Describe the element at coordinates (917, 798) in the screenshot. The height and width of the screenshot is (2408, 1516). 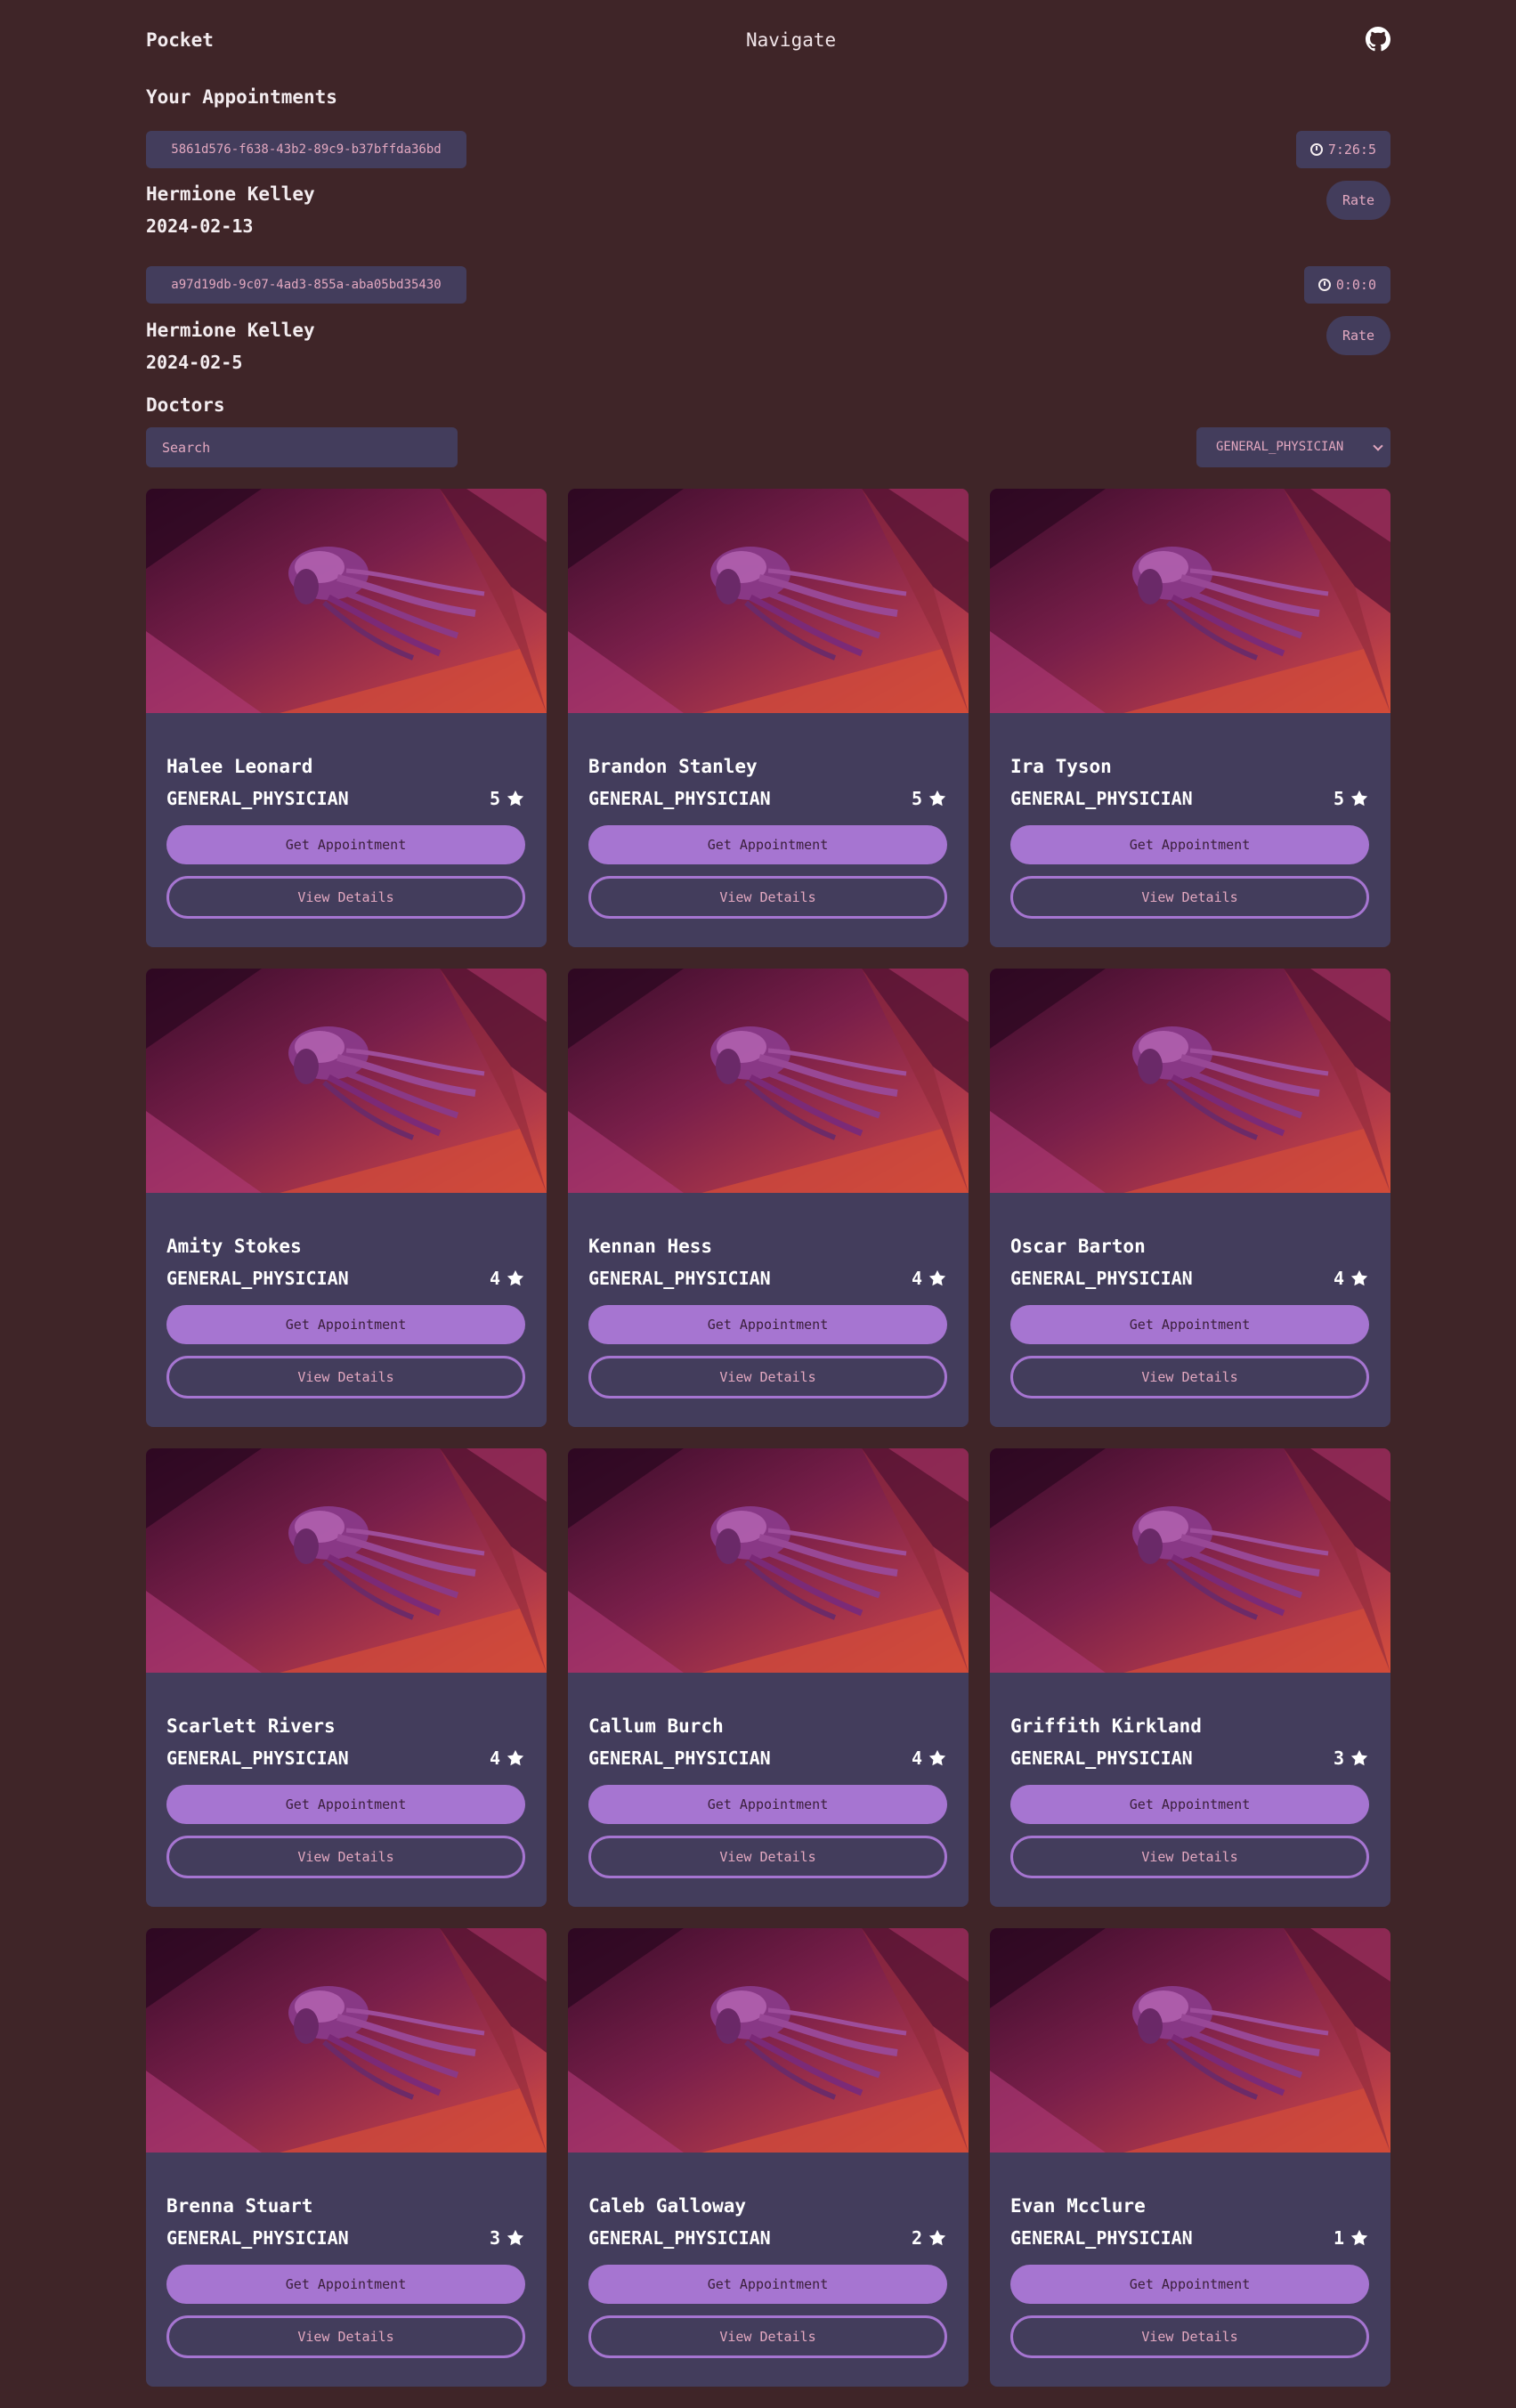
I see `doctor-rating-value: 5` at that location.